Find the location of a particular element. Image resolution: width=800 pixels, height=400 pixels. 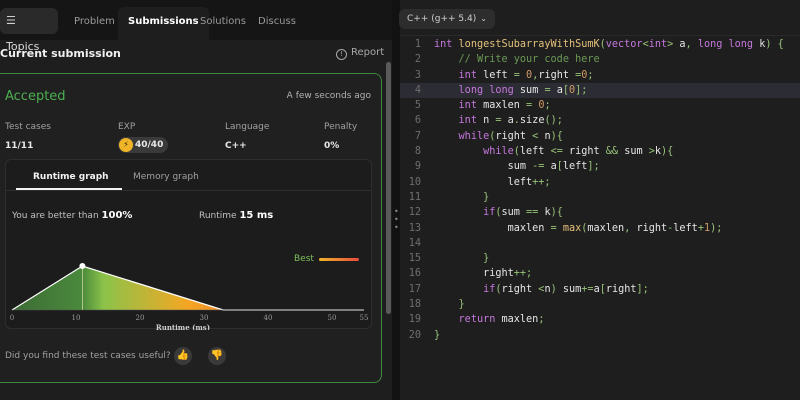

language-label: Language is located at coordinates (247, 127).